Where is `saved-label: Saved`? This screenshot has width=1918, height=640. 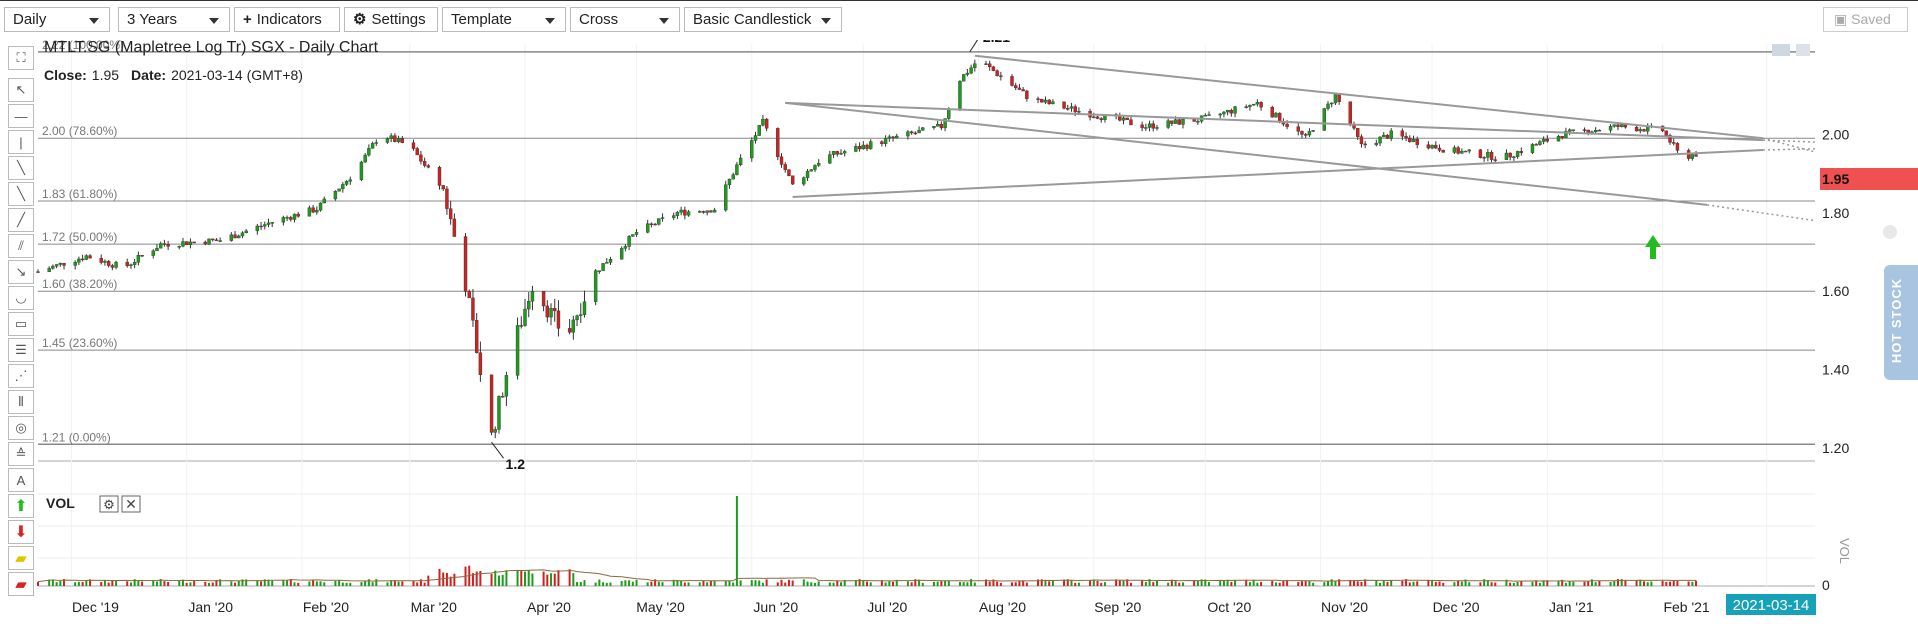 saved-label: Saved is located at coordinates (1871, 19).